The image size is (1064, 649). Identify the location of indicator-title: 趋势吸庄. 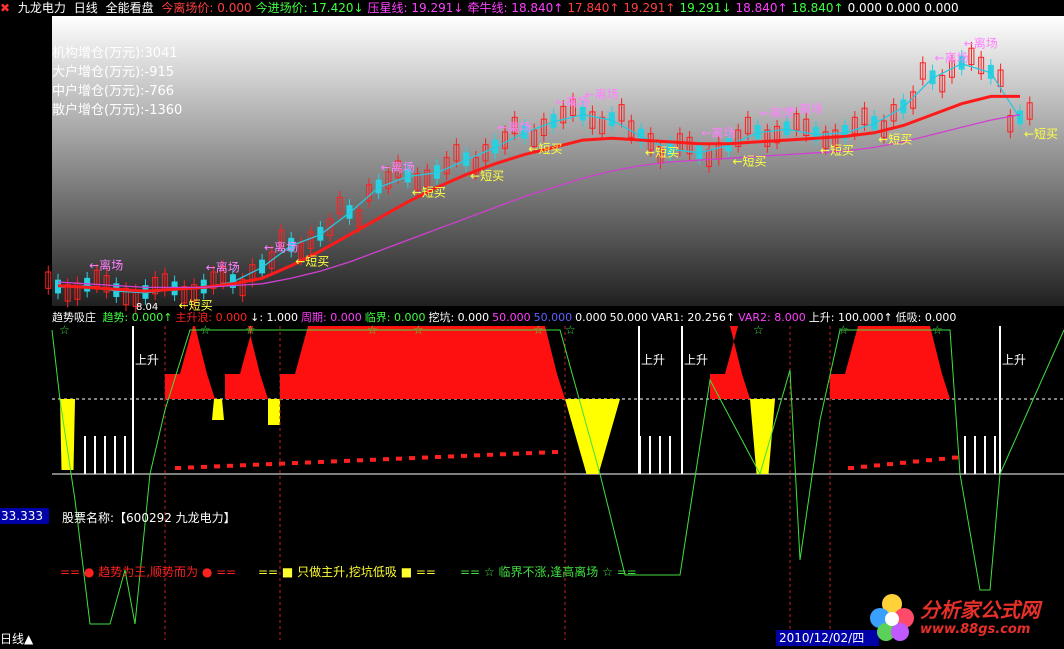
(74, 317).